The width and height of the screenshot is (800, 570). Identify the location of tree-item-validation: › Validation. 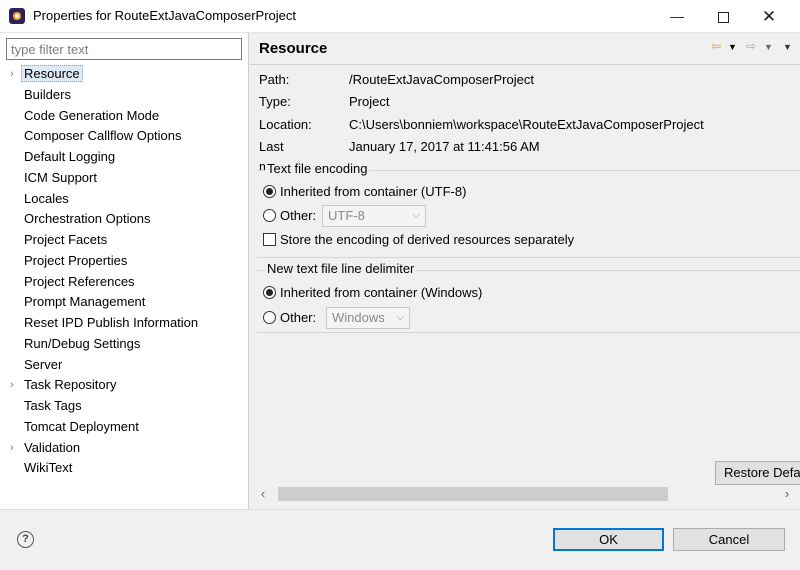
(124, 448).